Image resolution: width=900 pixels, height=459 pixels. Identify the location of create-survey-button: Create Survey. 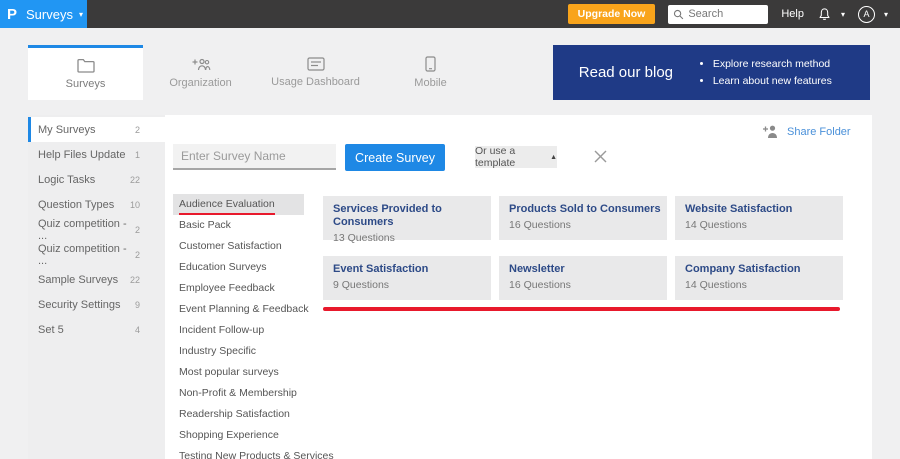
(395, 157).